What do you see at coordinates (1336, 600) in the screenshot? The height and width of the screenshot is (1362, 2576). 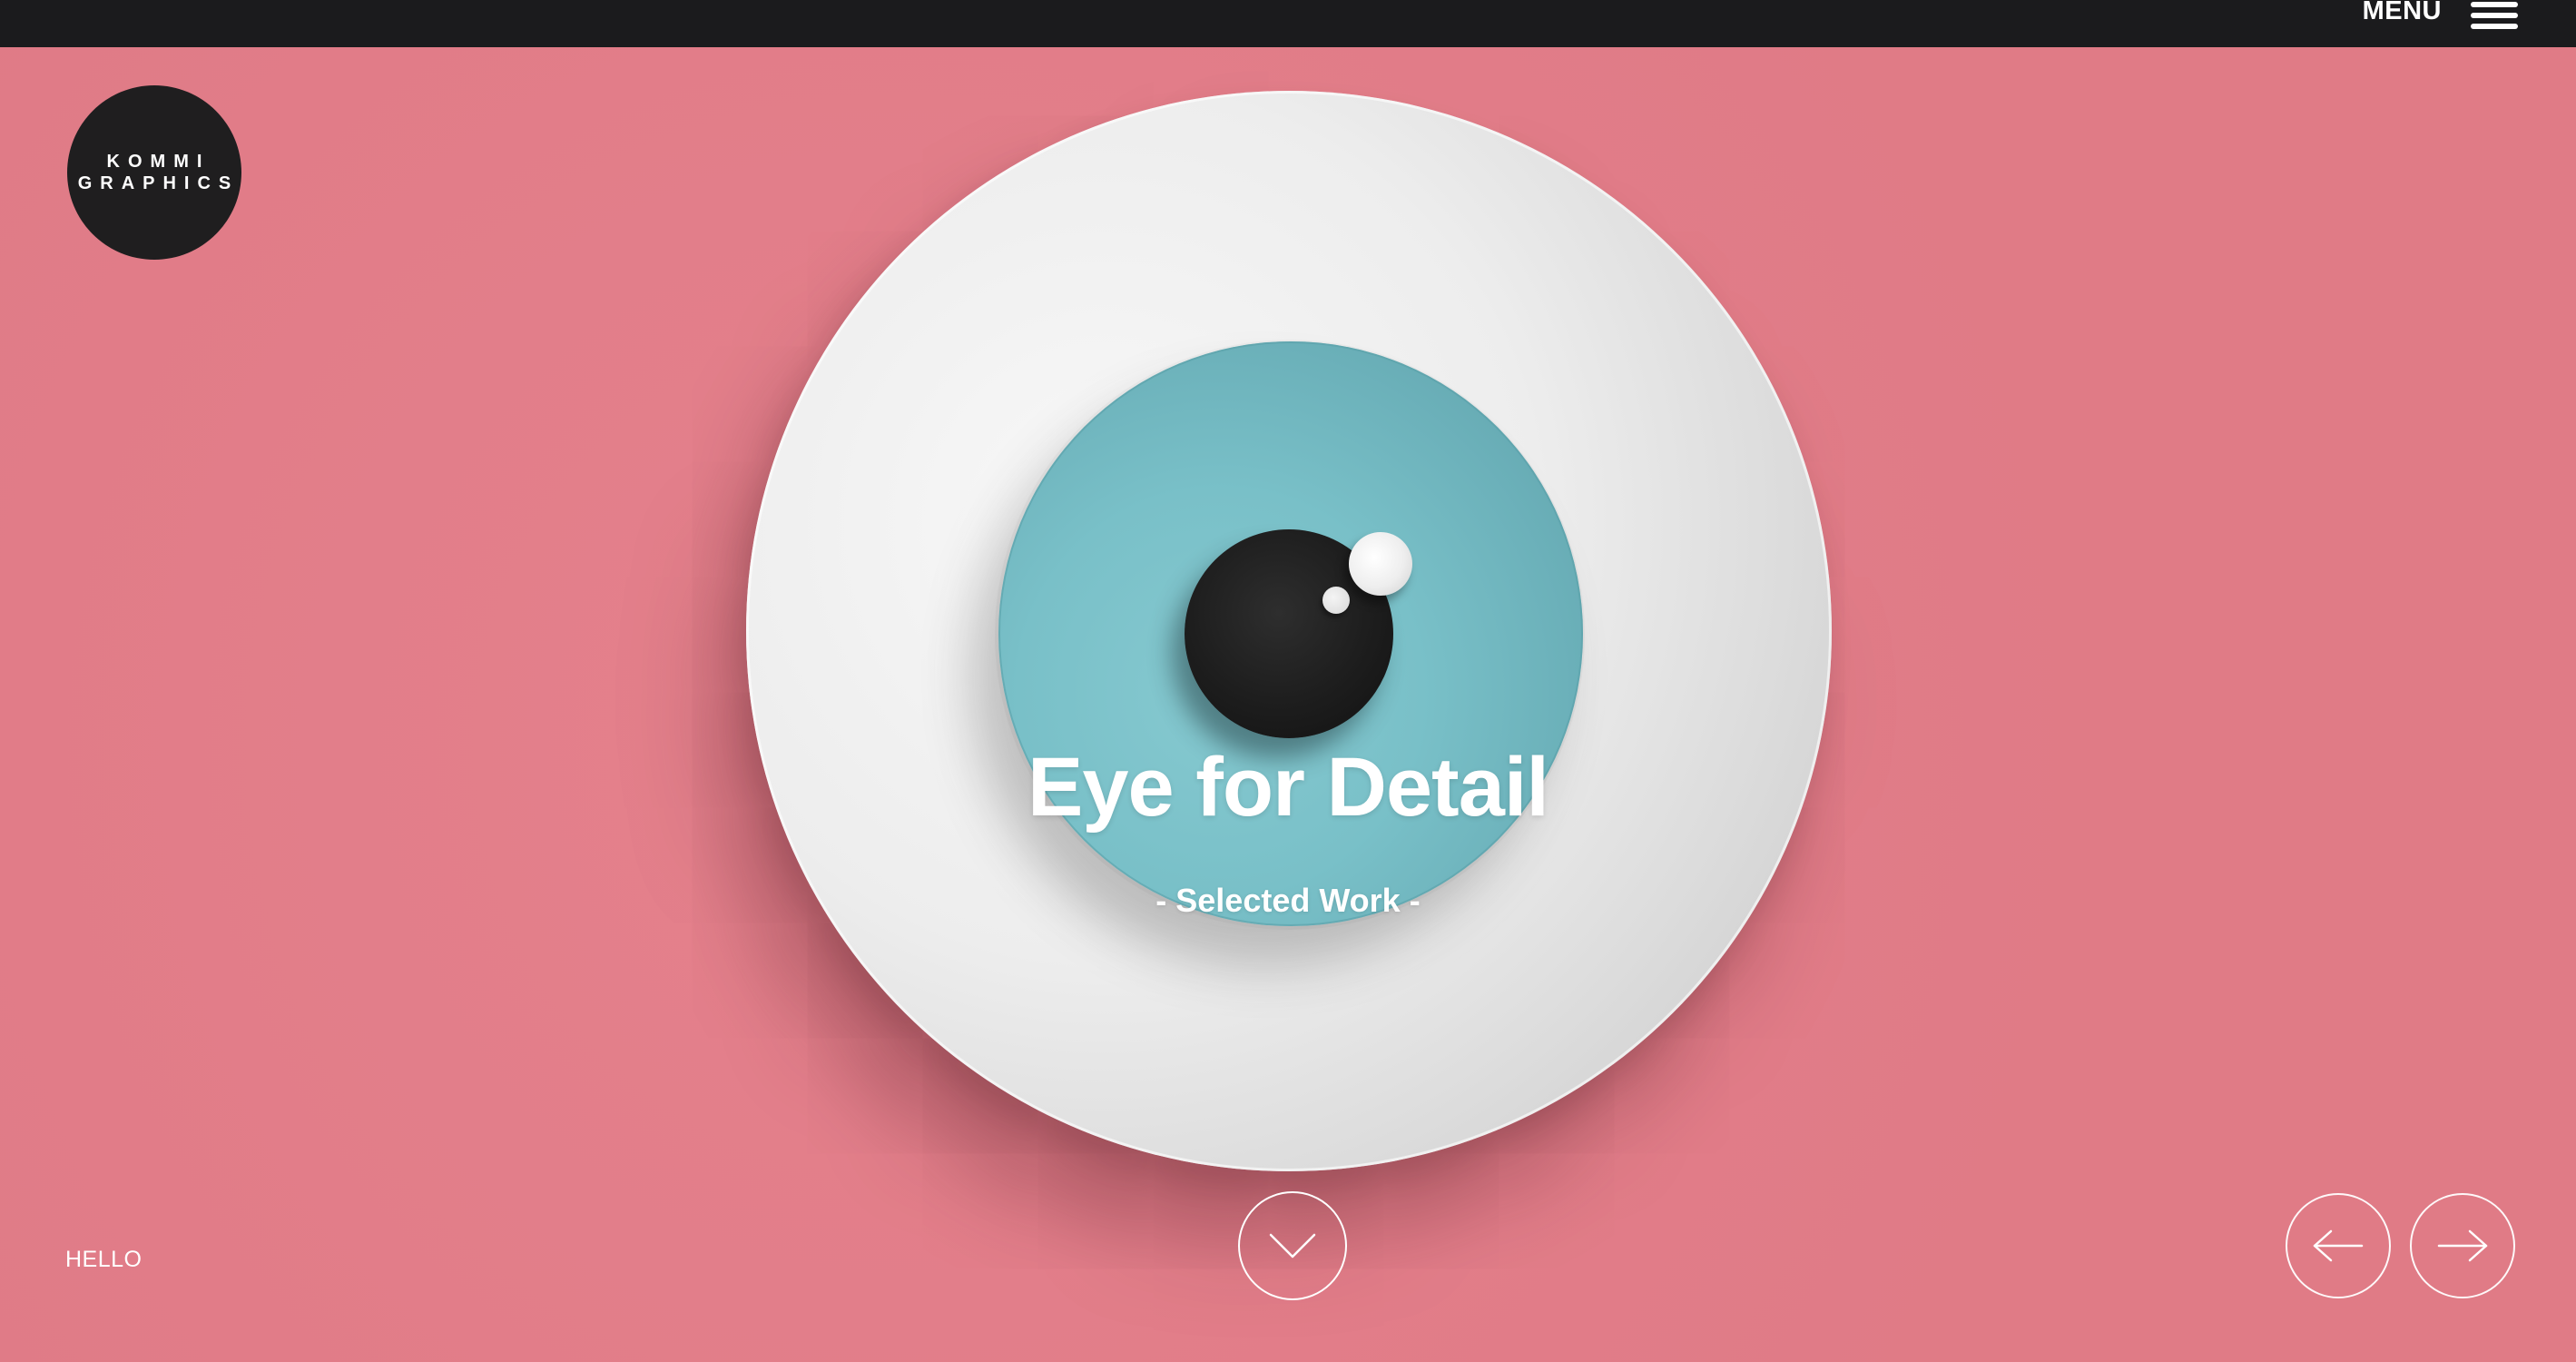 I see `eye-highlight-small` at bounding box center [1336, 600].